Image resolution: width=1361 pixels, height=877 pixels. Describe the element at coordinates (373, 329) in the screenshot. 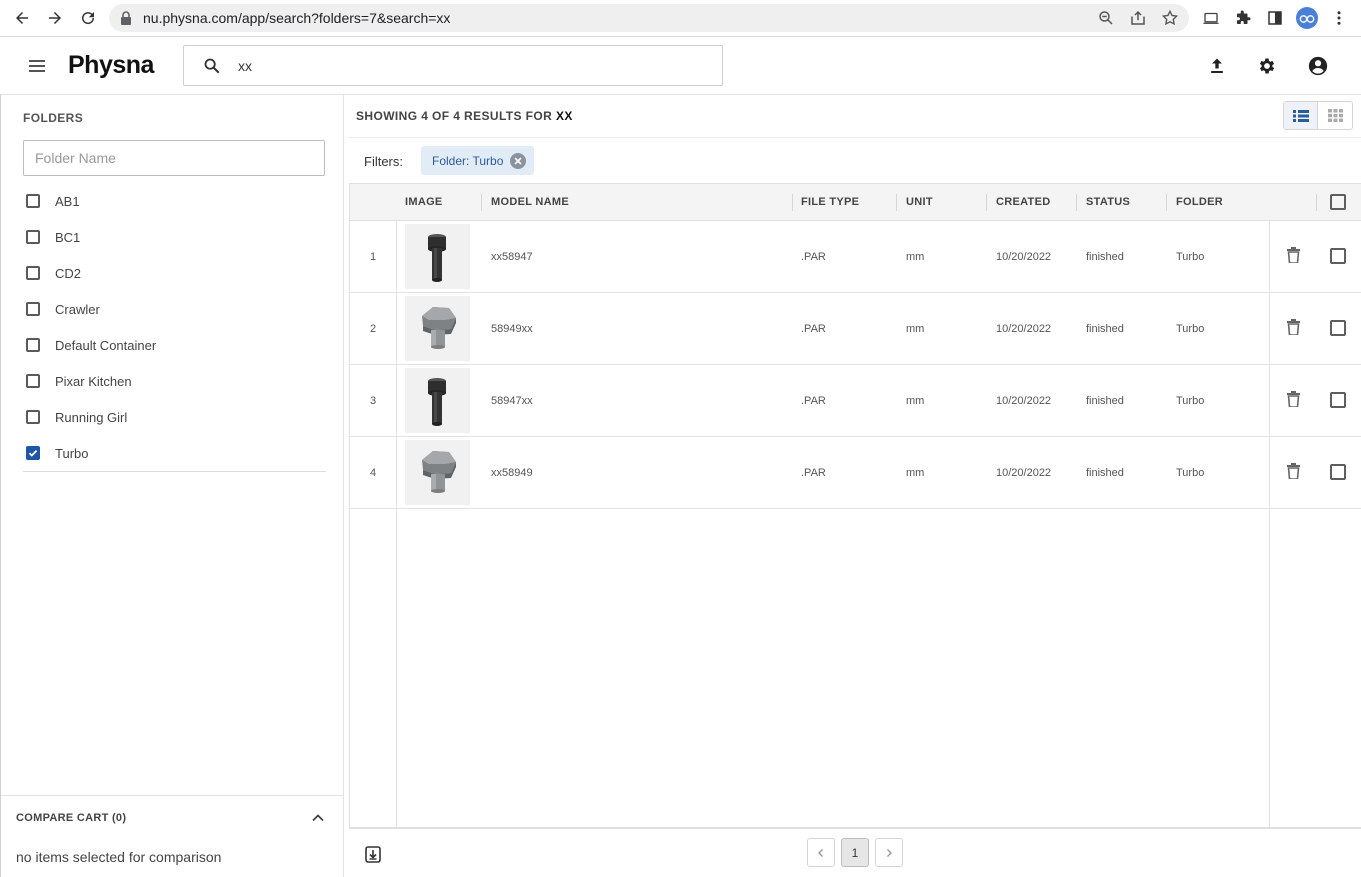

I see `row-index: 2` at that location.